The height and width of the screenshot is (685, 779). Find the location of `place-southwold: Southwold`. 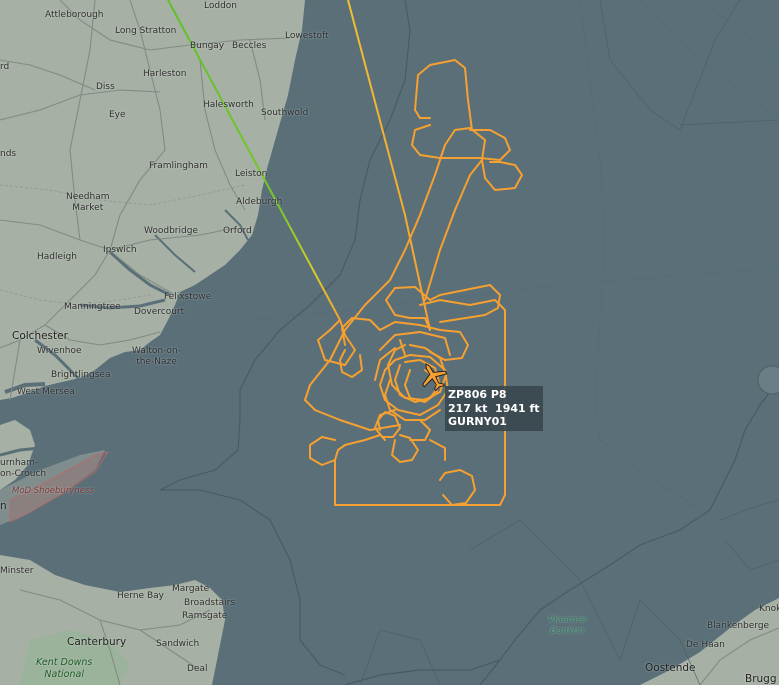

place-southwold: Southwold is located at coordinates (285, 113).